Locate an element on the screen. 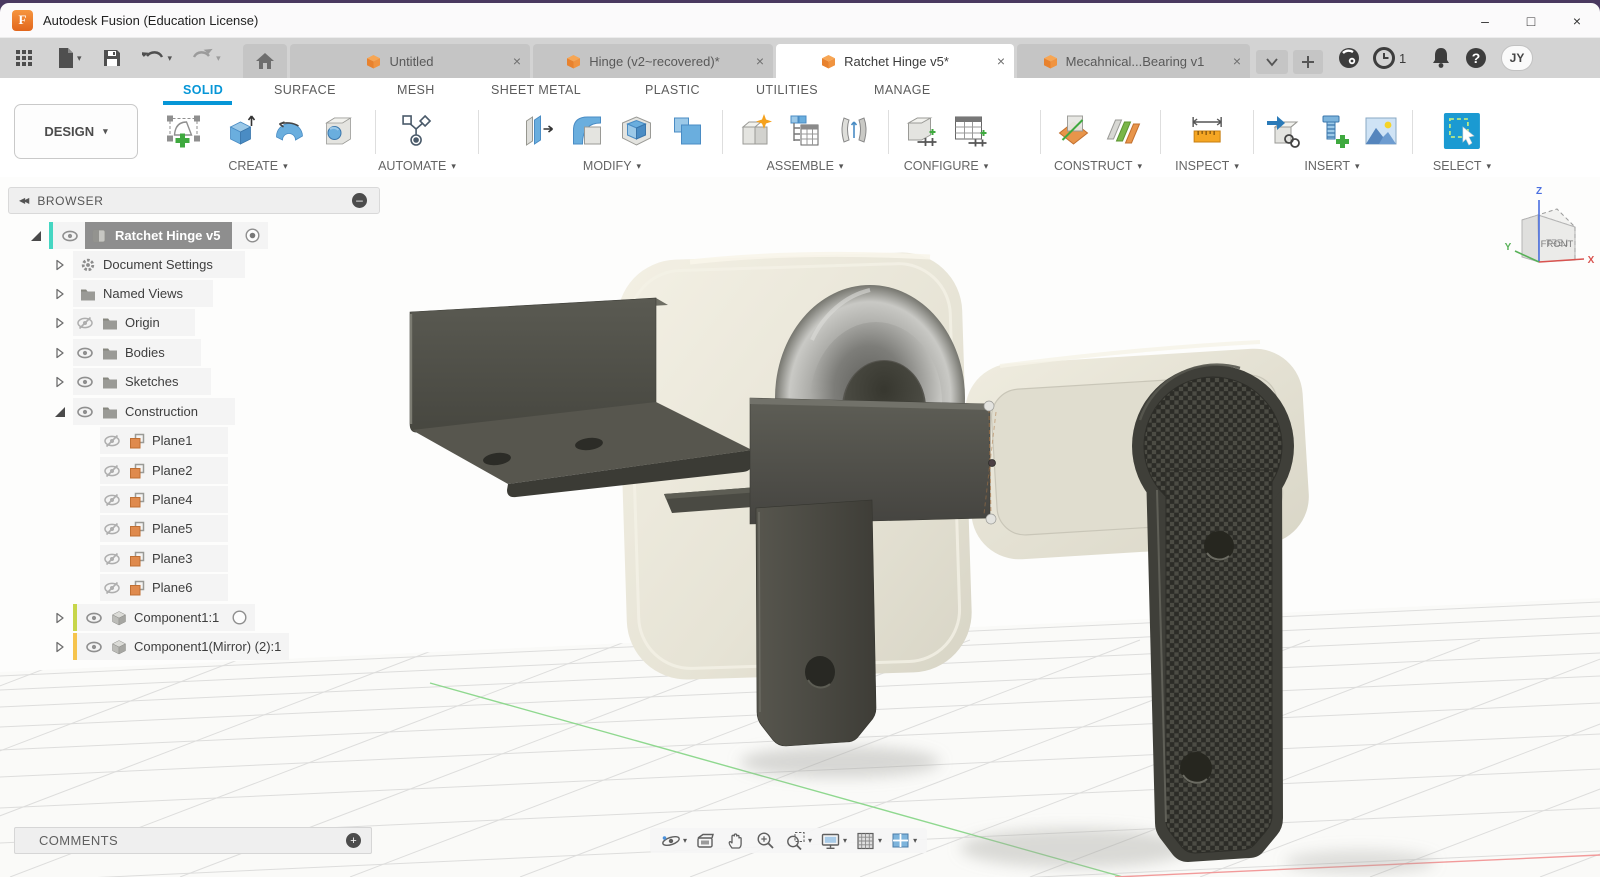  tree-row-document-settings: Document Settings is located at coordinates (148, 264).